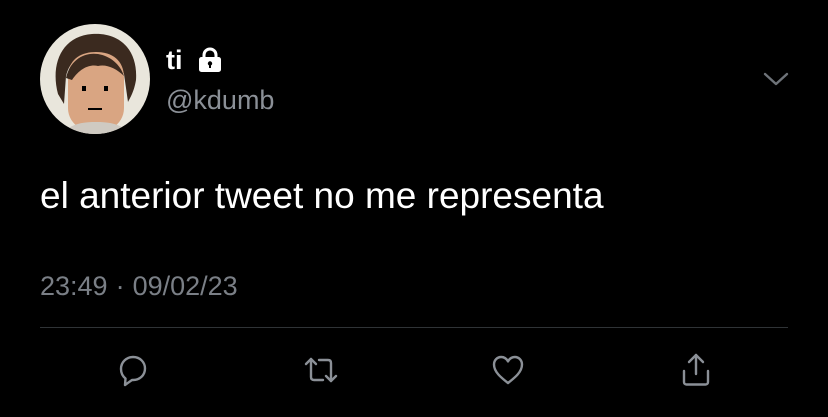  What do you see at coordinates (210, 60) in the screenshot?
I see `lock-icon` at bounding box center [210, 60].